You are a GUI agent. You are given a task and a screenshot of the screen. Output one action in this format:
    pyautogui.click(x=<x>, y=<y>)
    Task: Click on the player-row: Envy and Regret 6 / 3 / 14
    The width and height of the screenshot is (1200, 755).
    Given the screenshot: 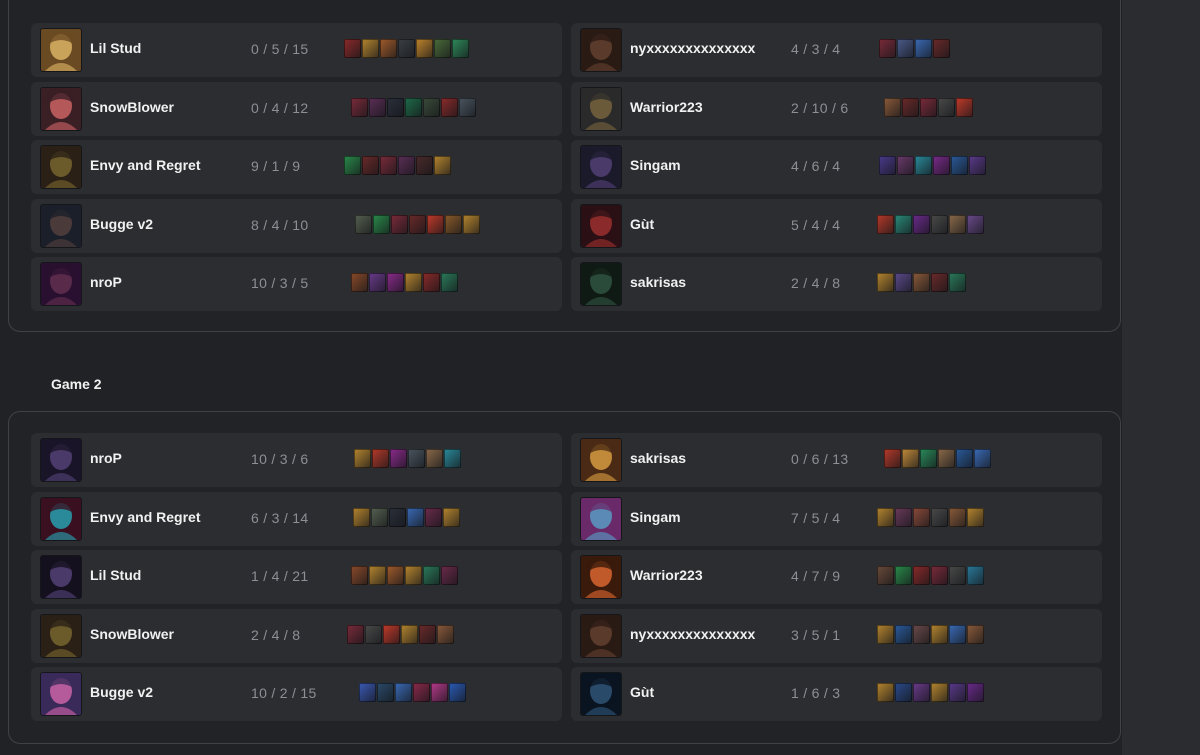 What is the action you would take?
    pyautogui.click(x=296, y=518)
    